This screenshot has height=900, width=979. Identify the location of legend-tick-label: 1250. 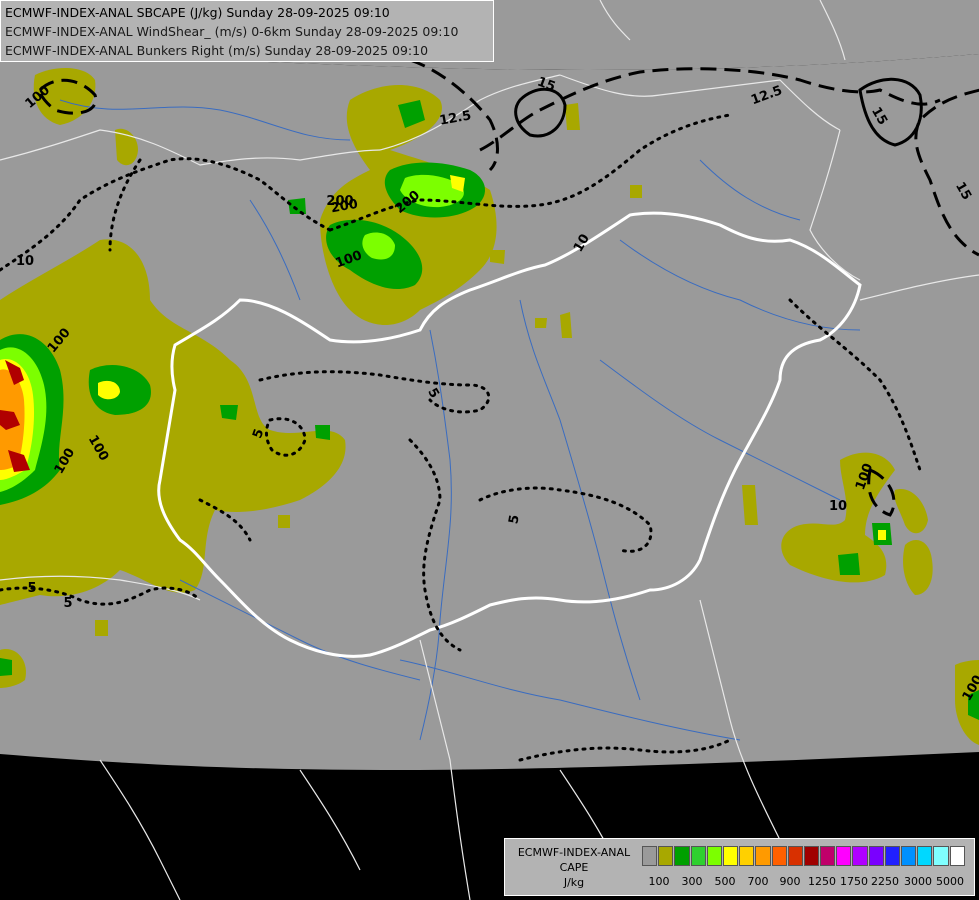
(822, 881).